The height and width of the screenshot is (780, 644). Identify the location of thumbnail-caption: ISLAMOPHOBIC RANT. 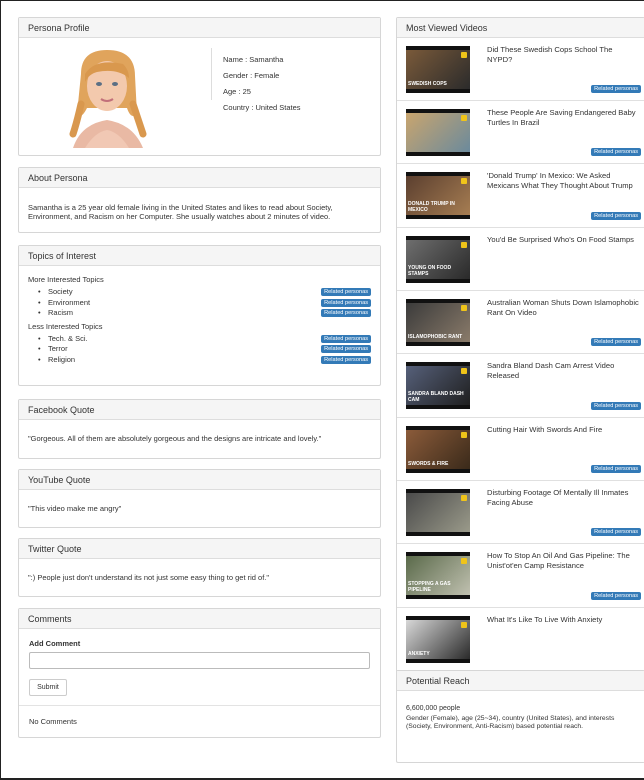
(435, 337).